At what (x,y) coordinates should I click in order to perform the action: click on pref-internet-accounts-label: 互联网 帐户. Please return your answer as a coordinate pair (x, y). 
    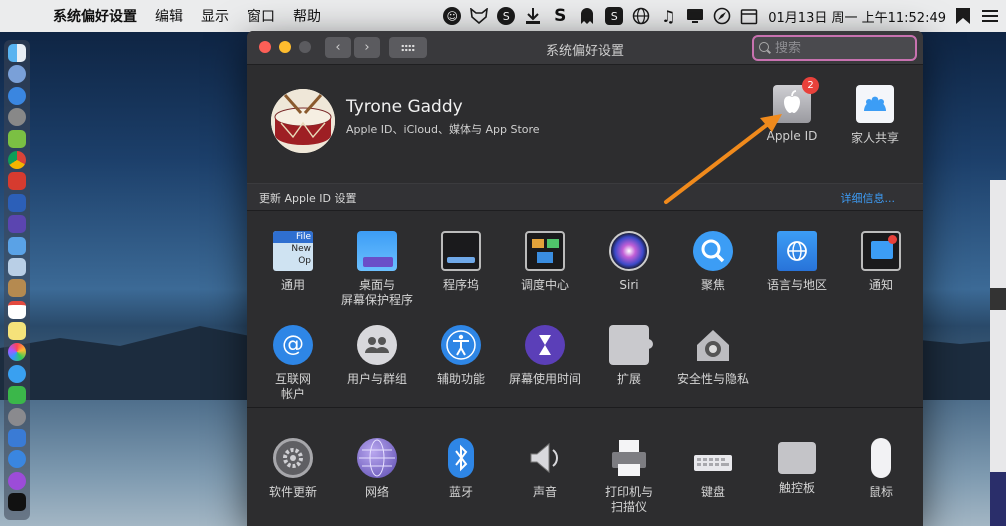
    Looking at the image, I should click on (292, 386).